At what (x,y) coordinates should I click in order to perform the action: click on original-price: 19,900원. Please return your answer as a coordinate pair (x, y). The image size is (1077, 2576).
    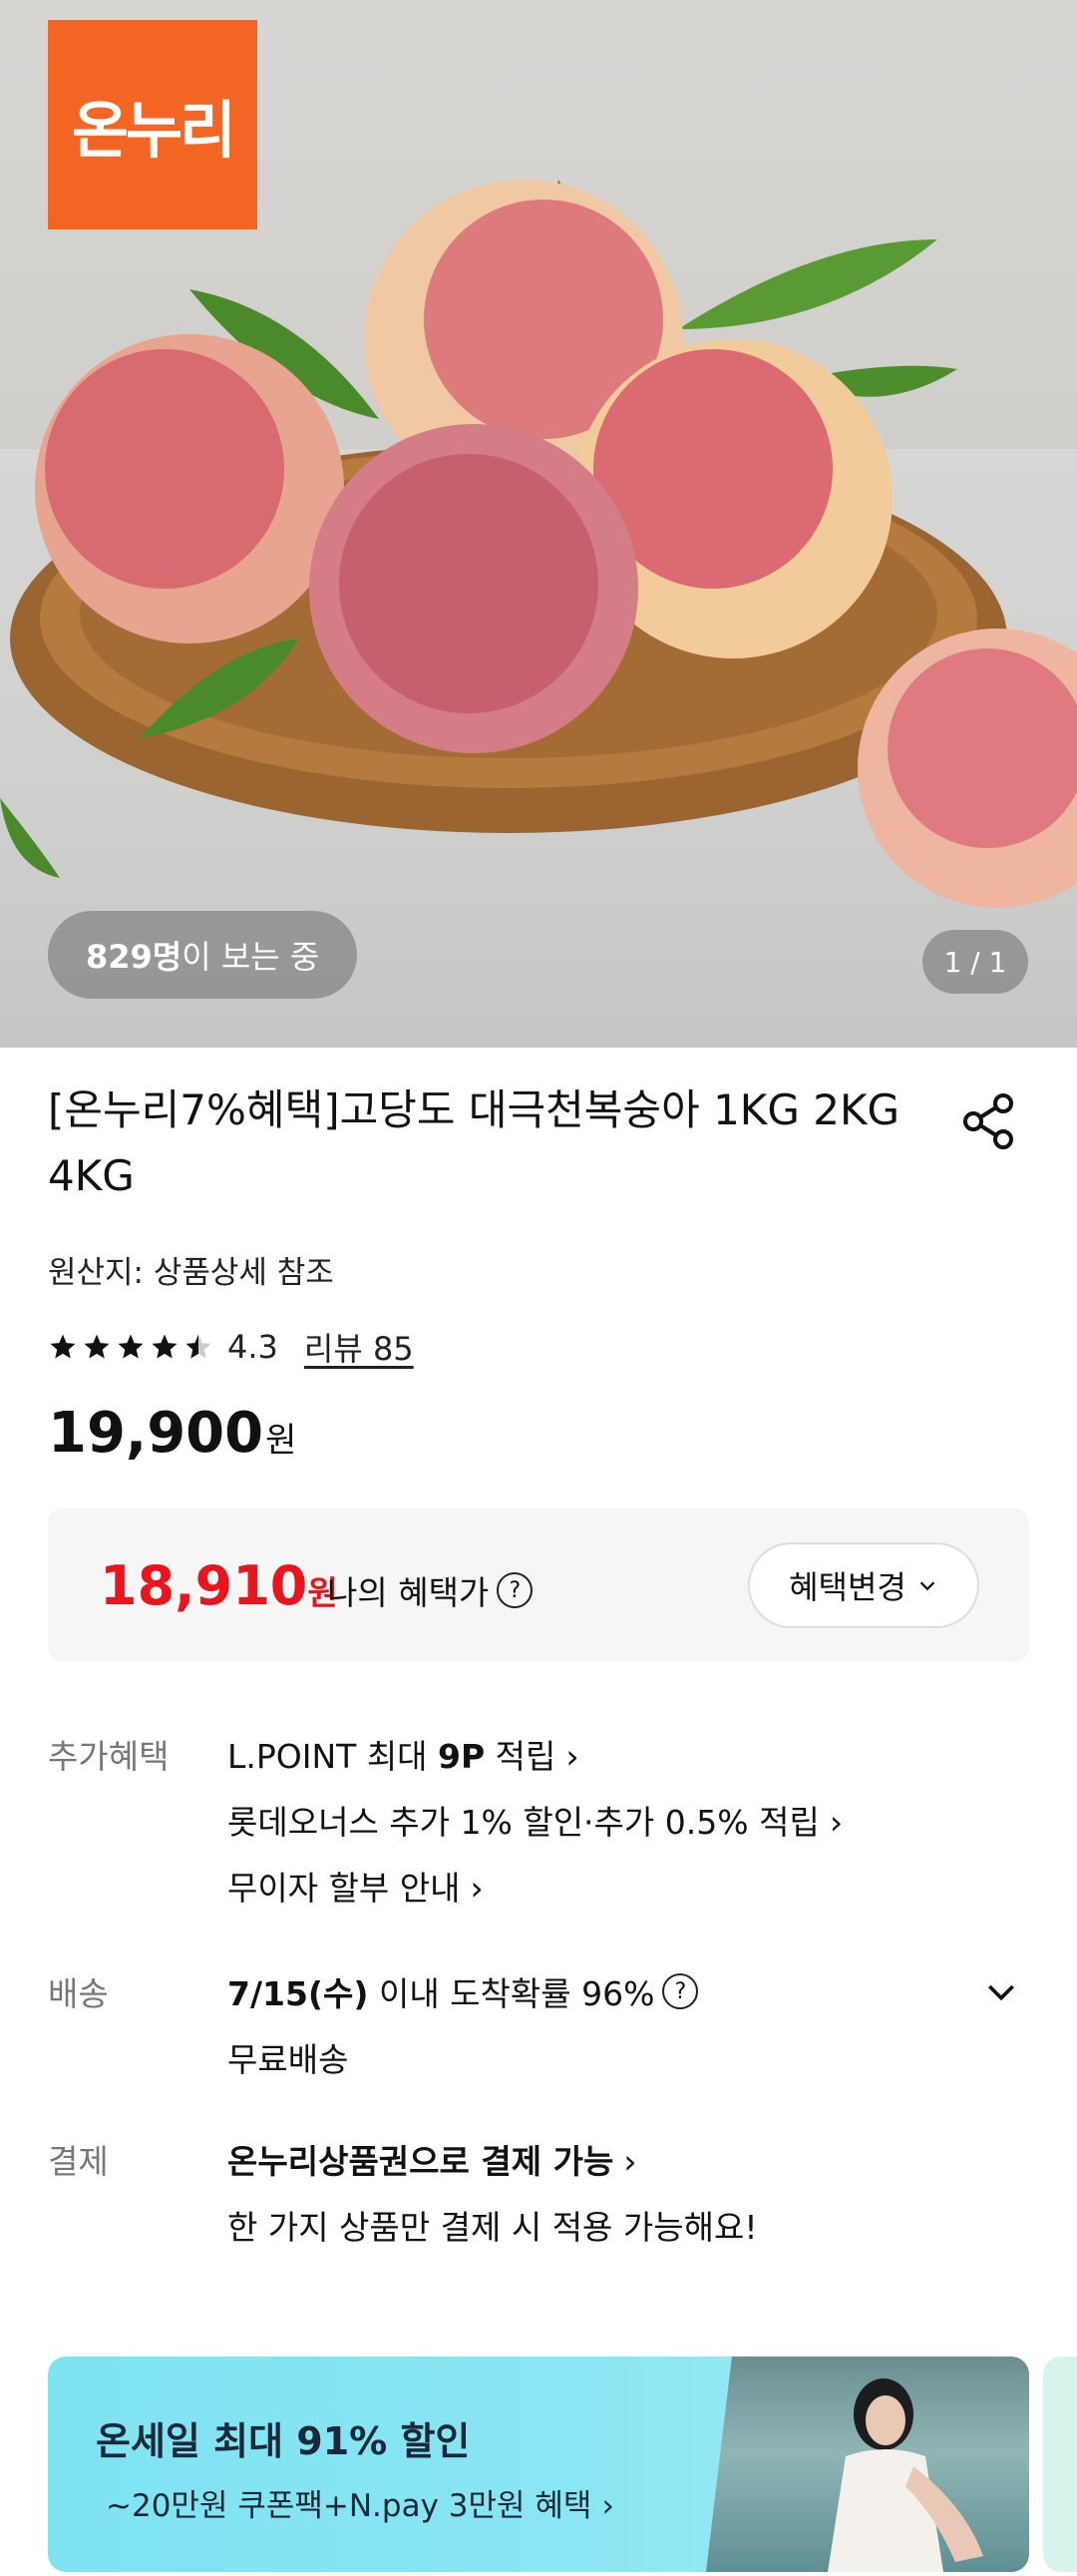
    Looking at the image, I should click on (172, 1433).